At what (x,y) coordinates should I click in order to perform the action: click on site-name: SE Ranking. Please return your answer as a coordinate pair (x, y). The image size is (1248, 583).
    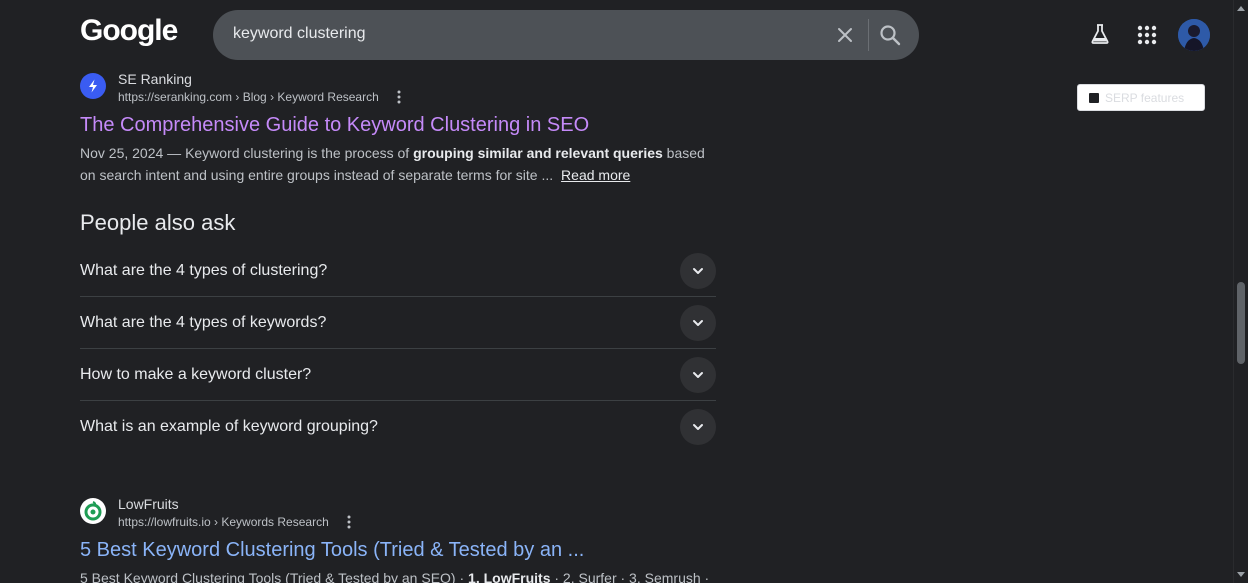
    Looking at the image, I should click on (155, 79).